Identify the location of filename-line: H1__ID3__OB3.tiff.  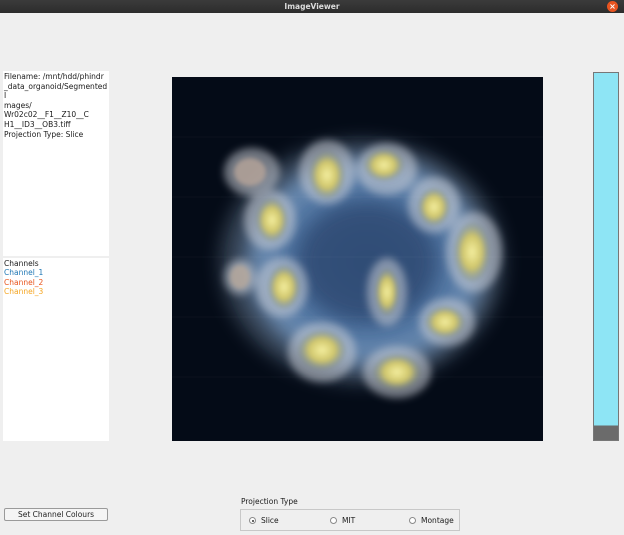
(37, 124).